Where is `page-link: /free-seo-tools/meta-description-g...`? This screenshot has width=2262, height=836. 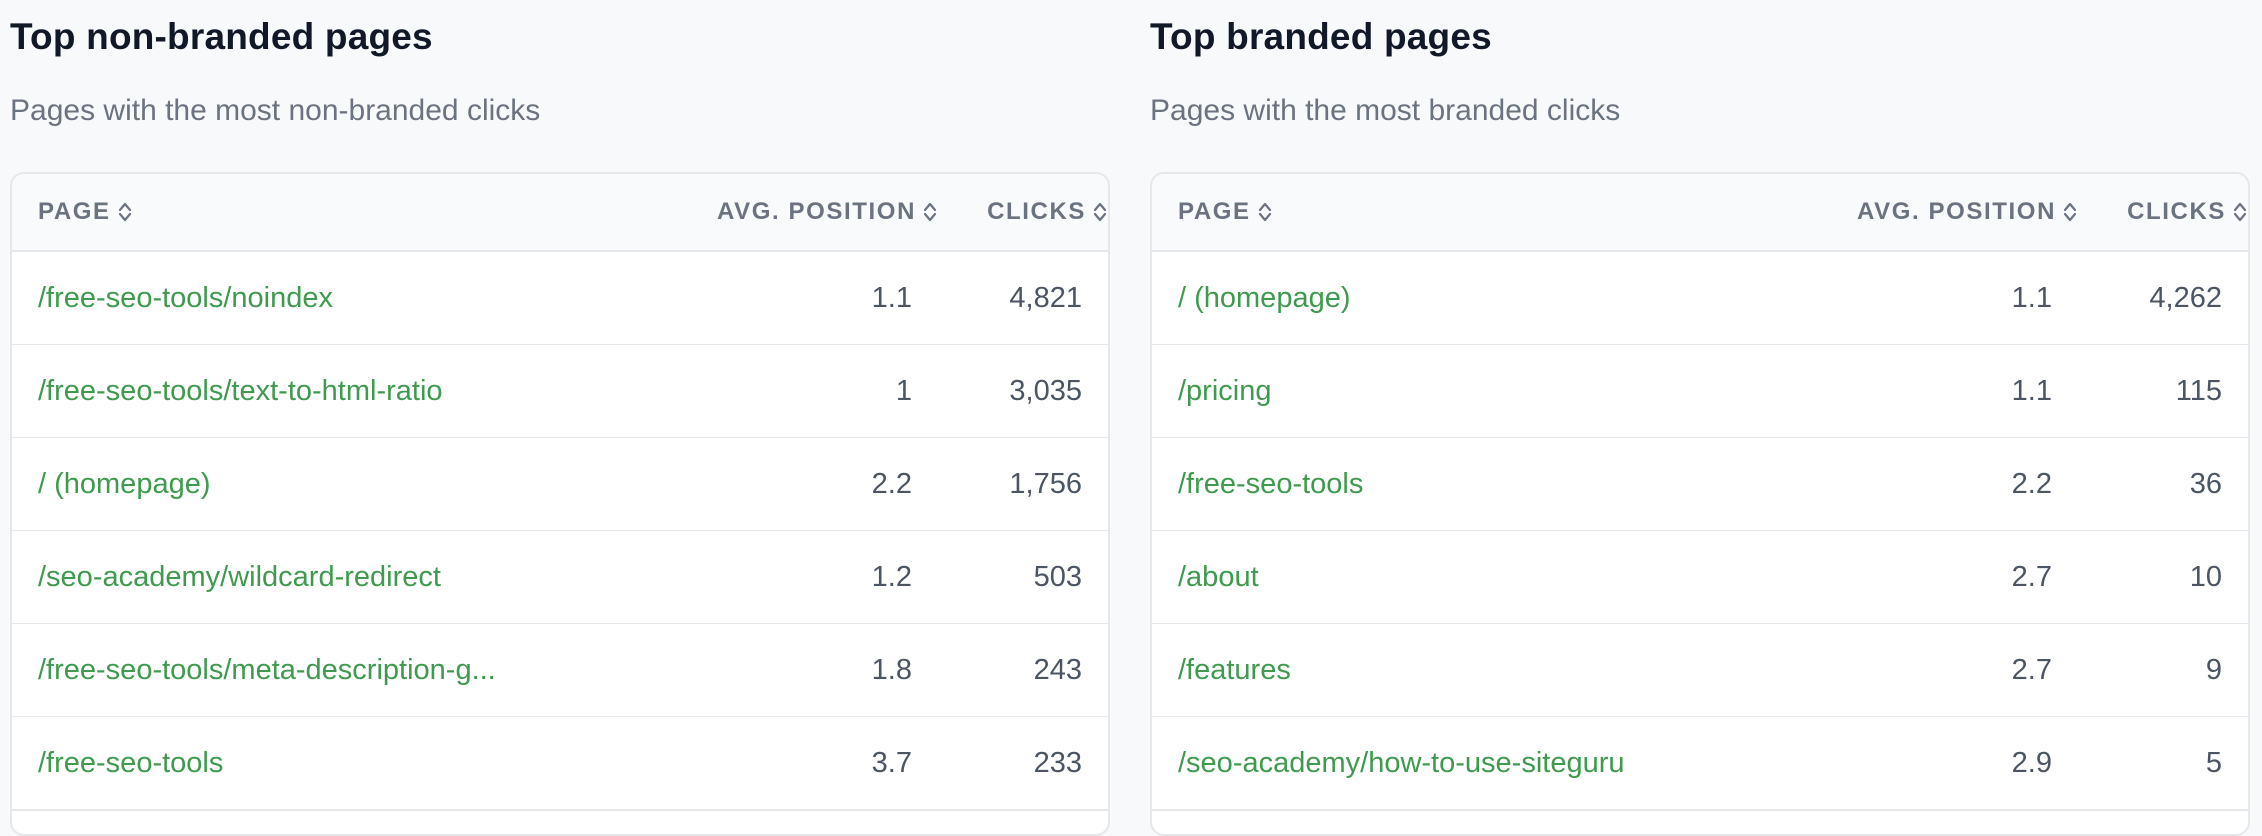
page-link: /free-seo-tools/meta-description-g... is located at coordinates (267, 670).